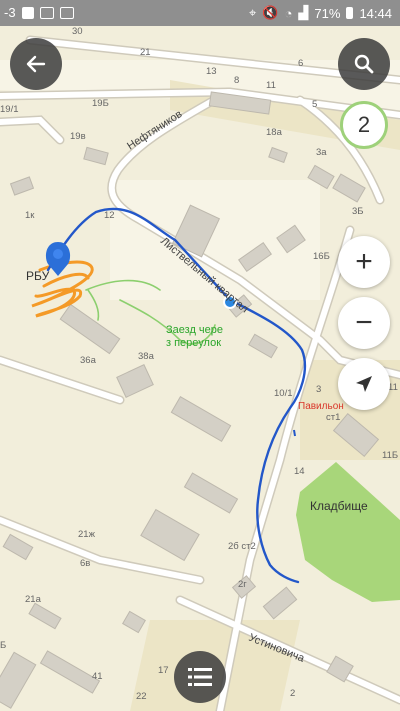 This screenshot has width=400, height=711. What do you see at coordinates (321, 152) in the screenshot?
I see `svg-text: 3а` at bounding box center [321, 152].